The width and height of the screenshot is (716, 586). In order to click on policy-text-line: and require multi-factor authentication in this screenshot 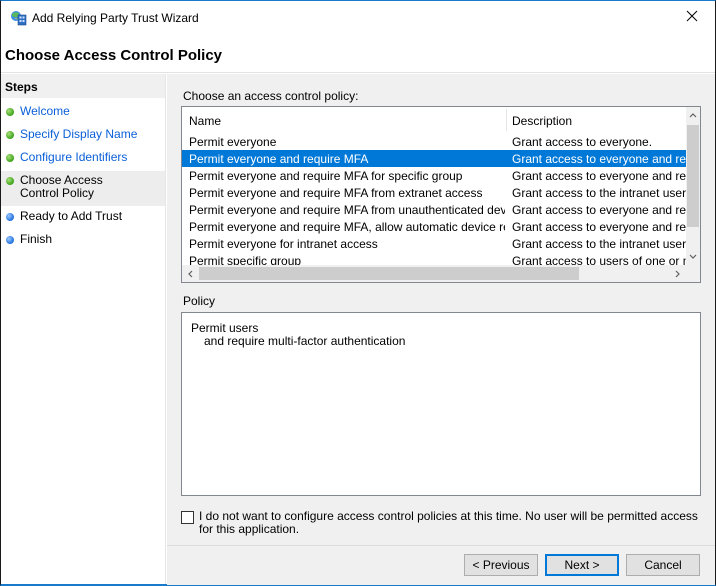, I will do `click(305, 341)`.